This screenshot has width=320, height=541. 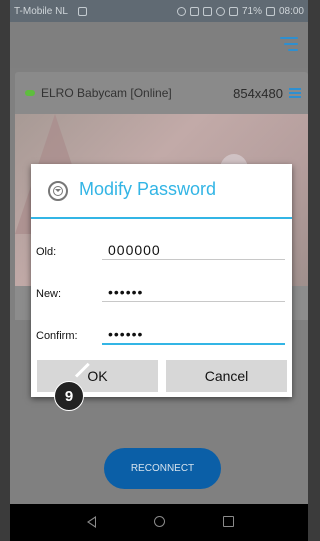 I want to click on camera-resolution: 854x480, so click(x=258, y=93).